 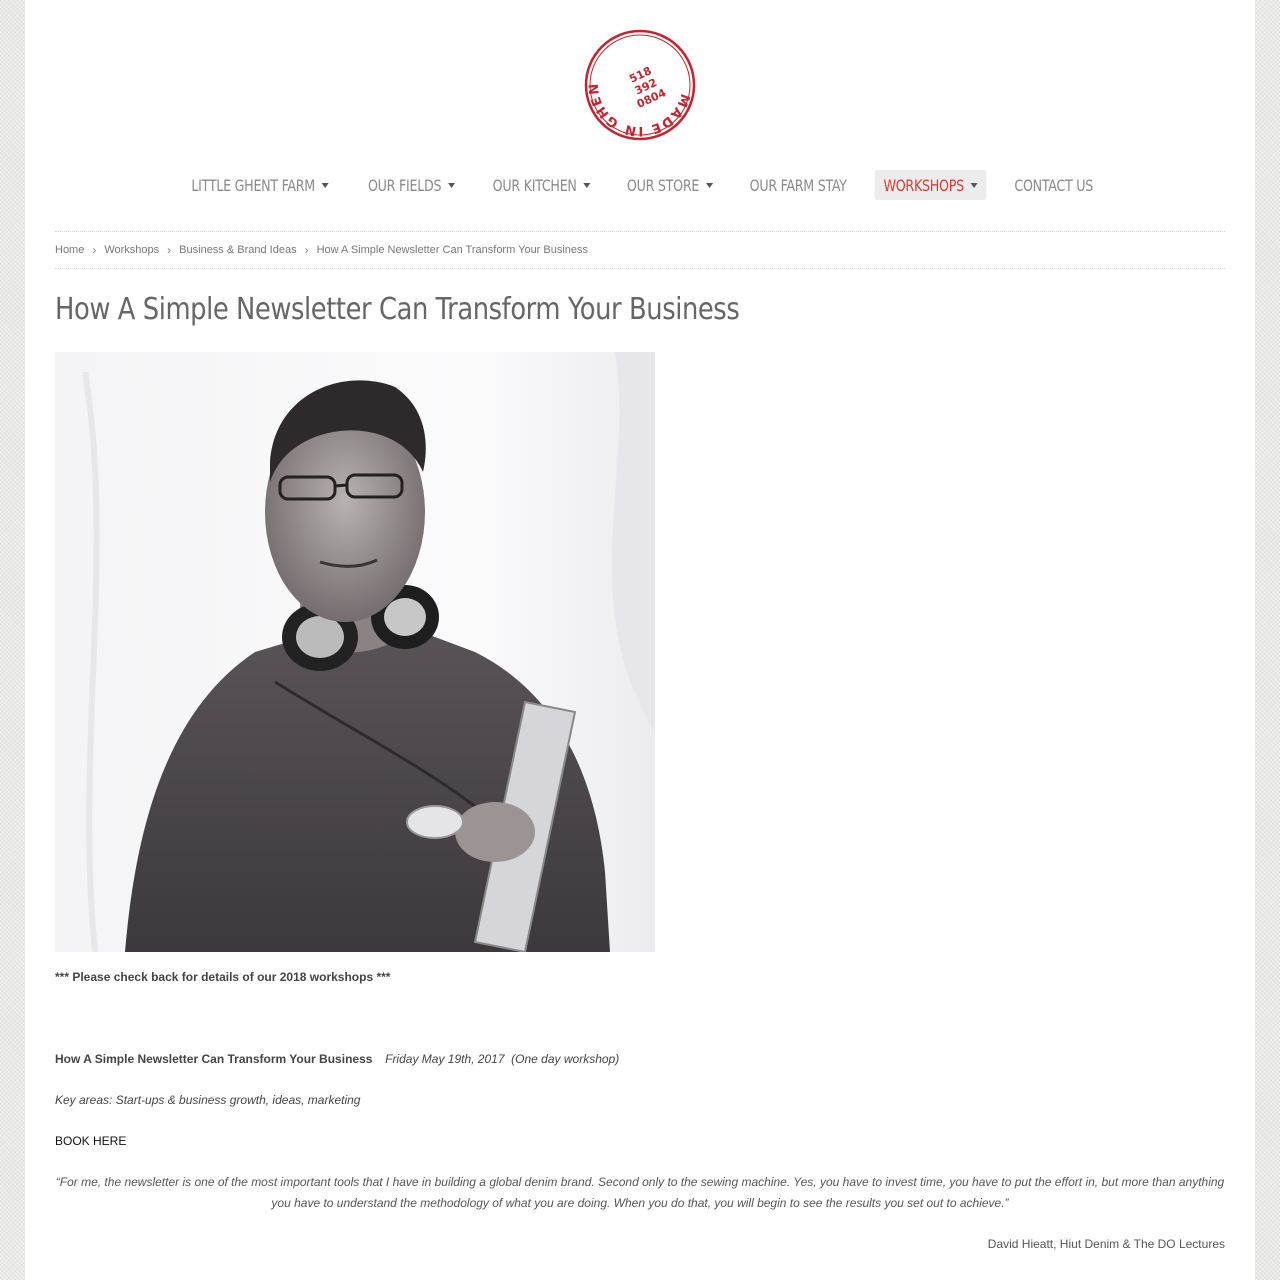 I want to click on nav-item-our-farm-stay: OUR FARM STAY, so click(x=798, y=185).